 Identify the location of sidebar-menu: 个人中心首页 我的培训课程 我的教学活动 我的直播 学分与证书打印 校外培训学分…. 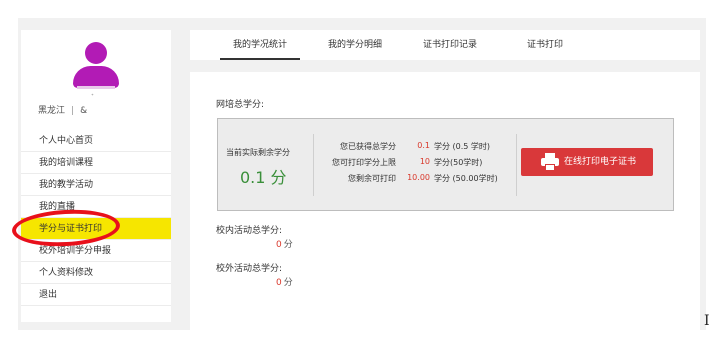
(96, 218).